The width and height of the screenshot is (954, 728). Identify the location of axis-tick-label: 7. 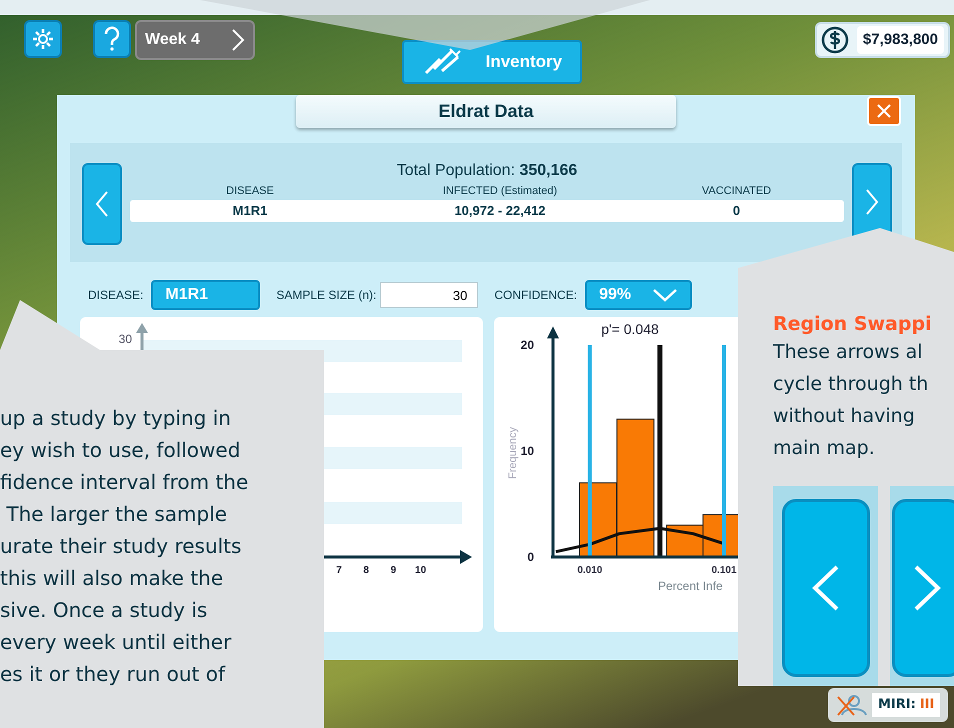
(339, 570).